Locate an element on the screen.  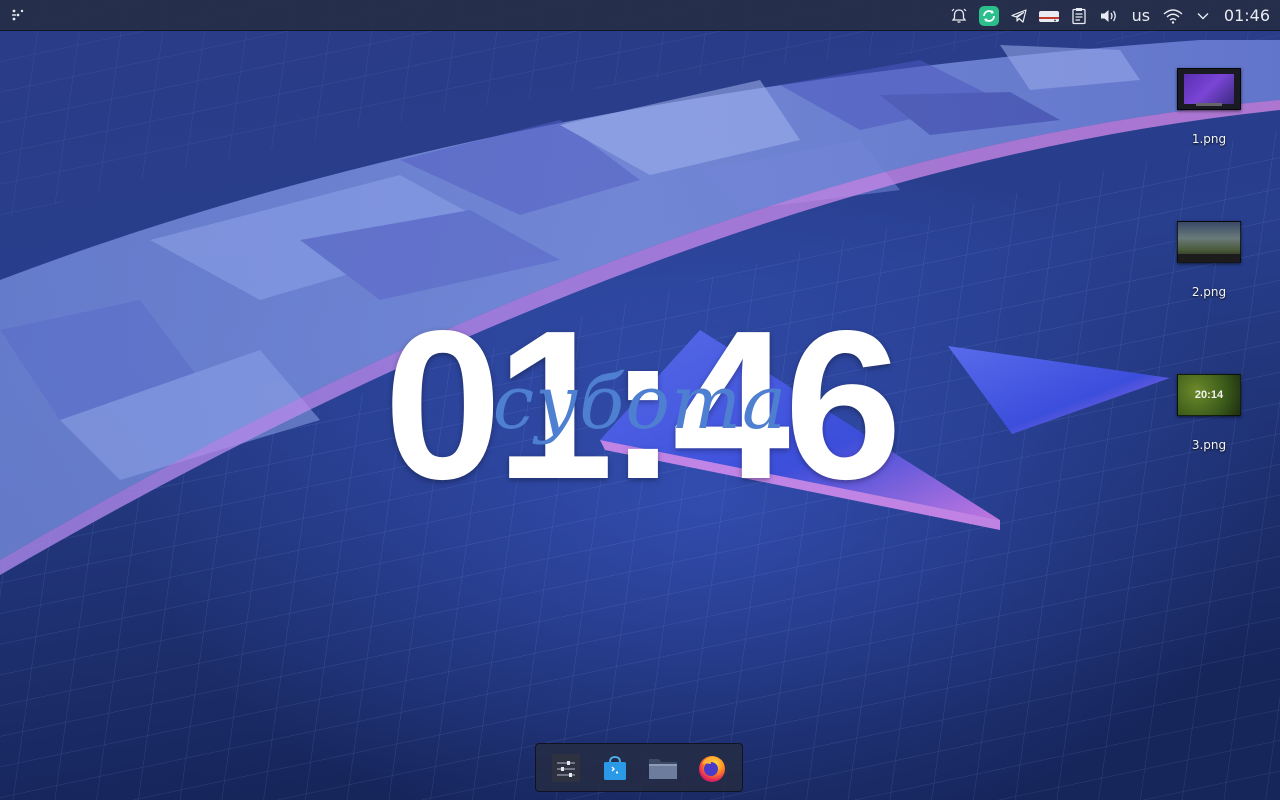
app-status-button is located at coordinates (989, 15).